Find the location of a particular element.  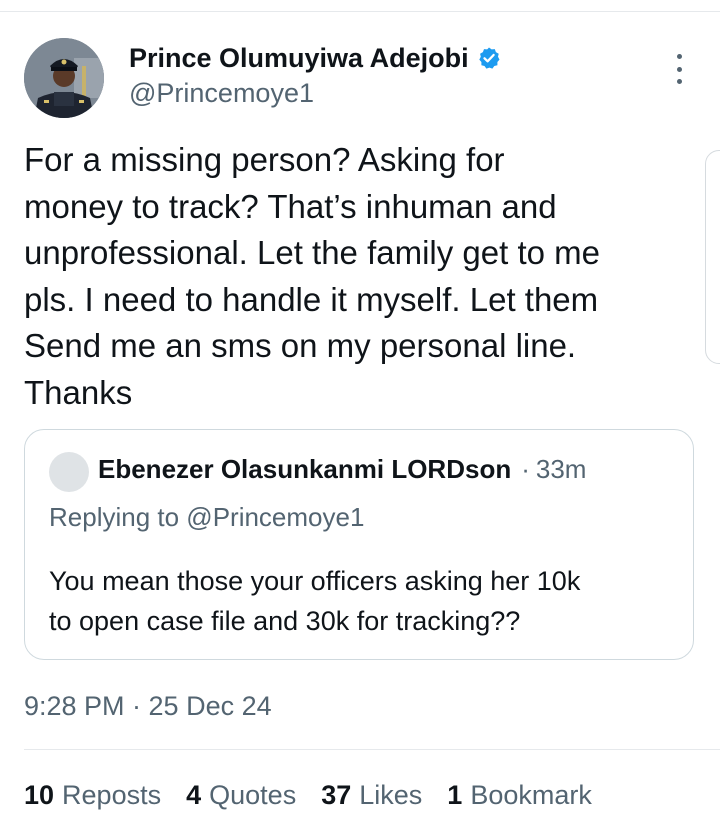

top-divider is located at coordinates (360, 11).